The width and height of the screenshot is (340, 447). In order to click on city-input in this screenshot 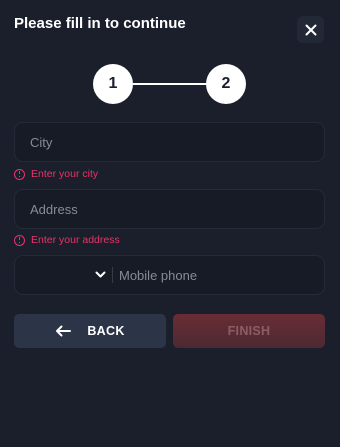, I will do `click(169, 142)`.